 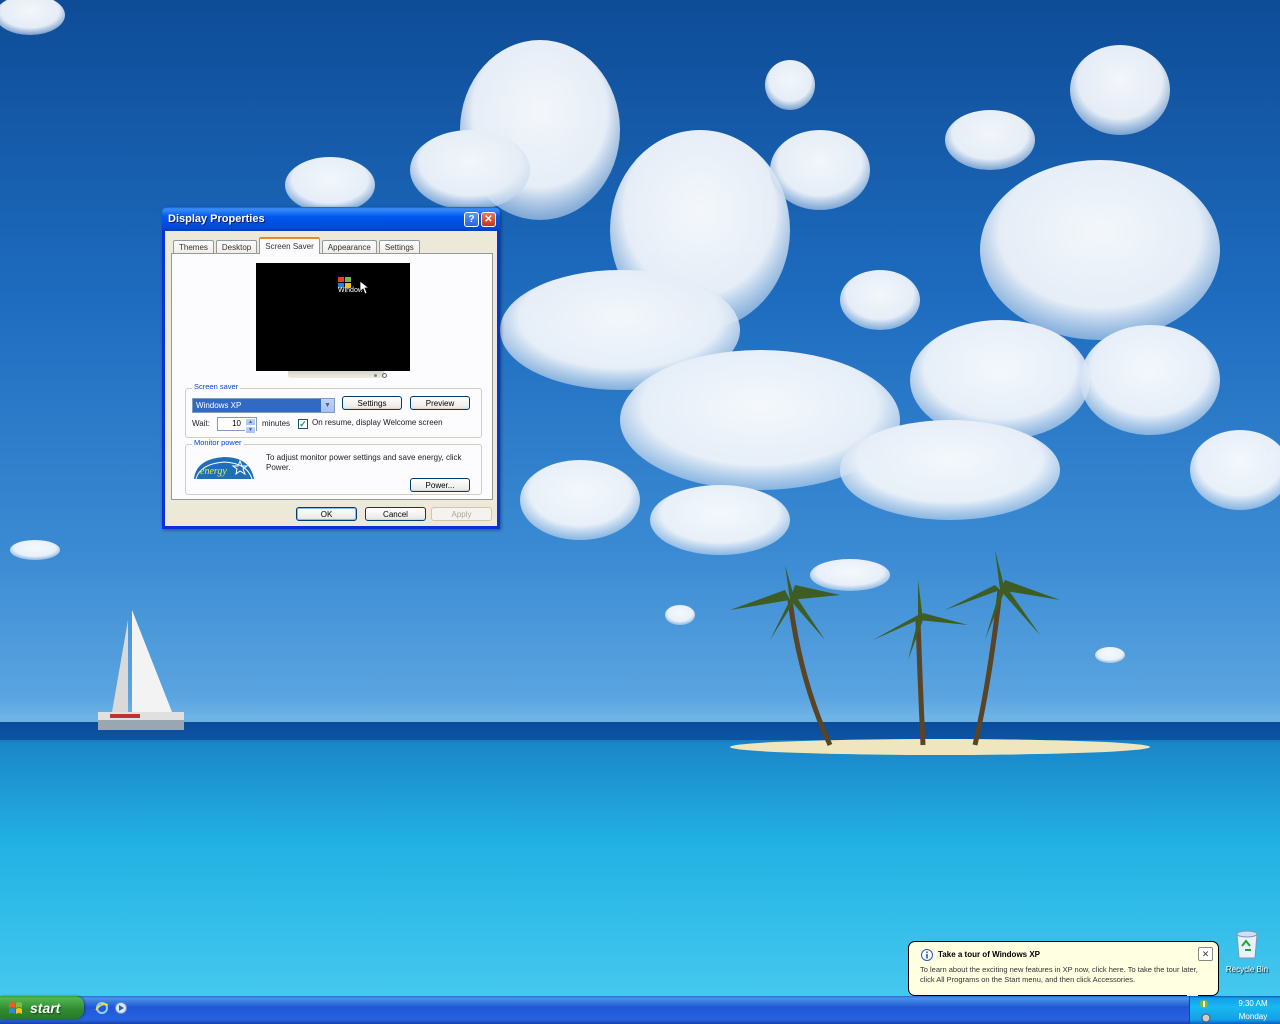 What do you see at coordinates (102, 1008) in the screenshot?
I see `internet-explorer-icon` at bounding box center [102, 1008].